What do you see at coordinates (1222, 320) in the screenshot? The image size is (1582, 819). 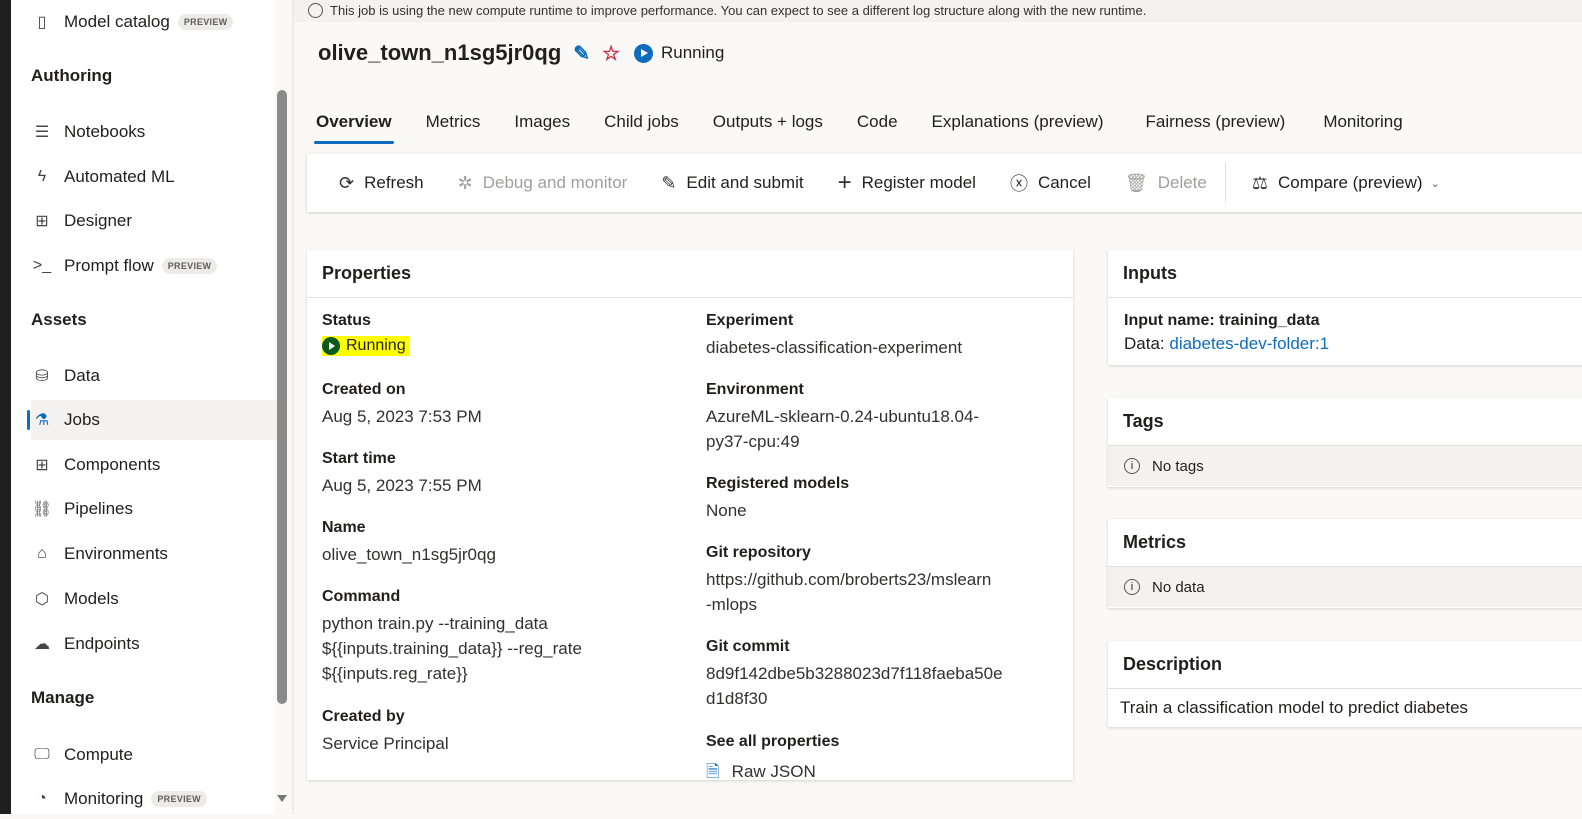 I see `input-name: Input name: training_data` at bounding box center [1222, 320].